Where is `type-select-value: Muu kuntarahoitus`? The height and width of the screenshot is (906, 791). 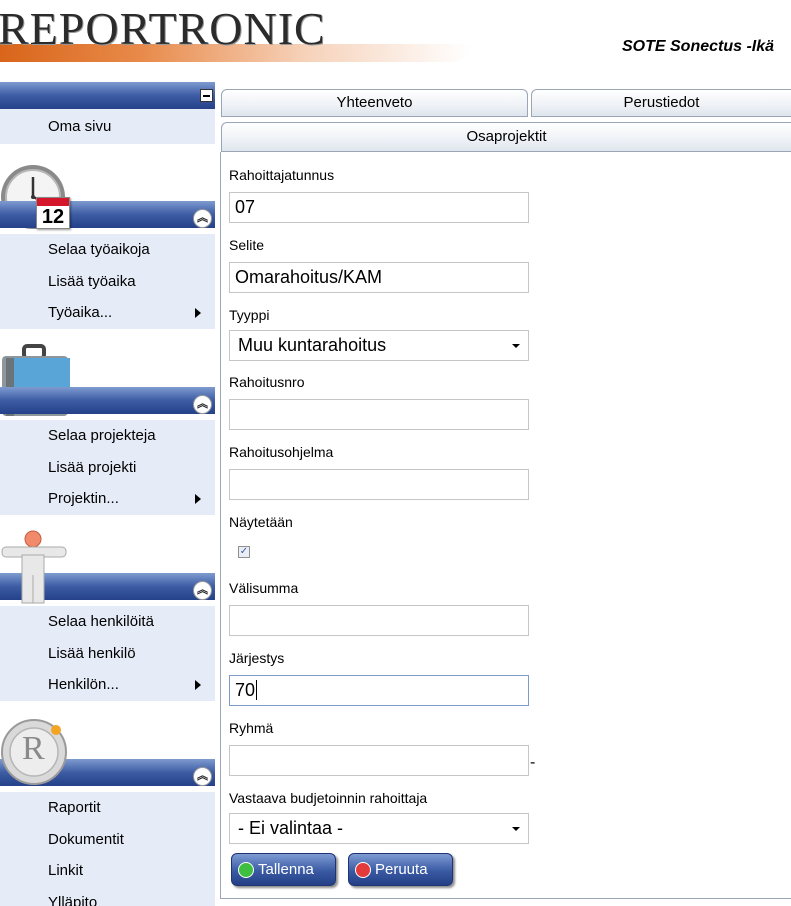
type-select-value: Muu kuntarahoitus is located at coordinates (312, 345).